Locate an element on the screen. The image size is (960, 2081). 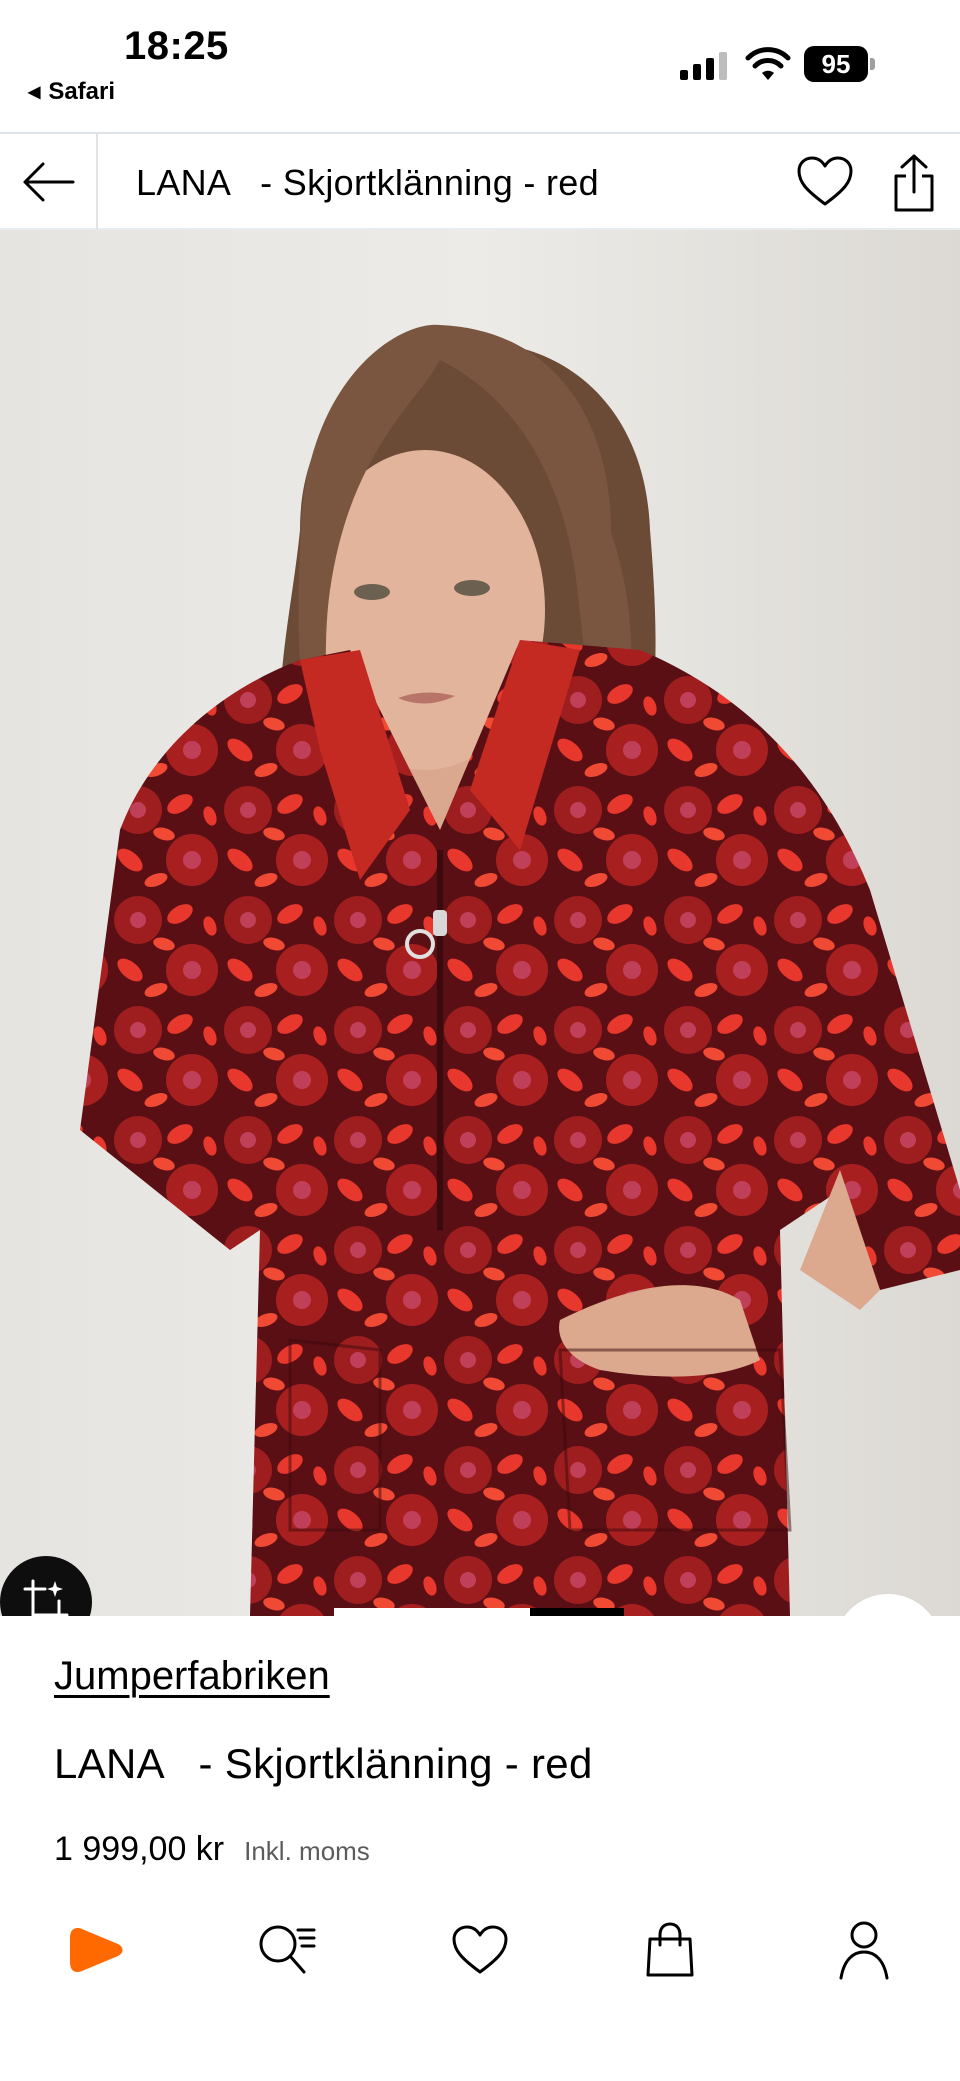
shopping-bag-icon is located at coordinates (670, 1949).